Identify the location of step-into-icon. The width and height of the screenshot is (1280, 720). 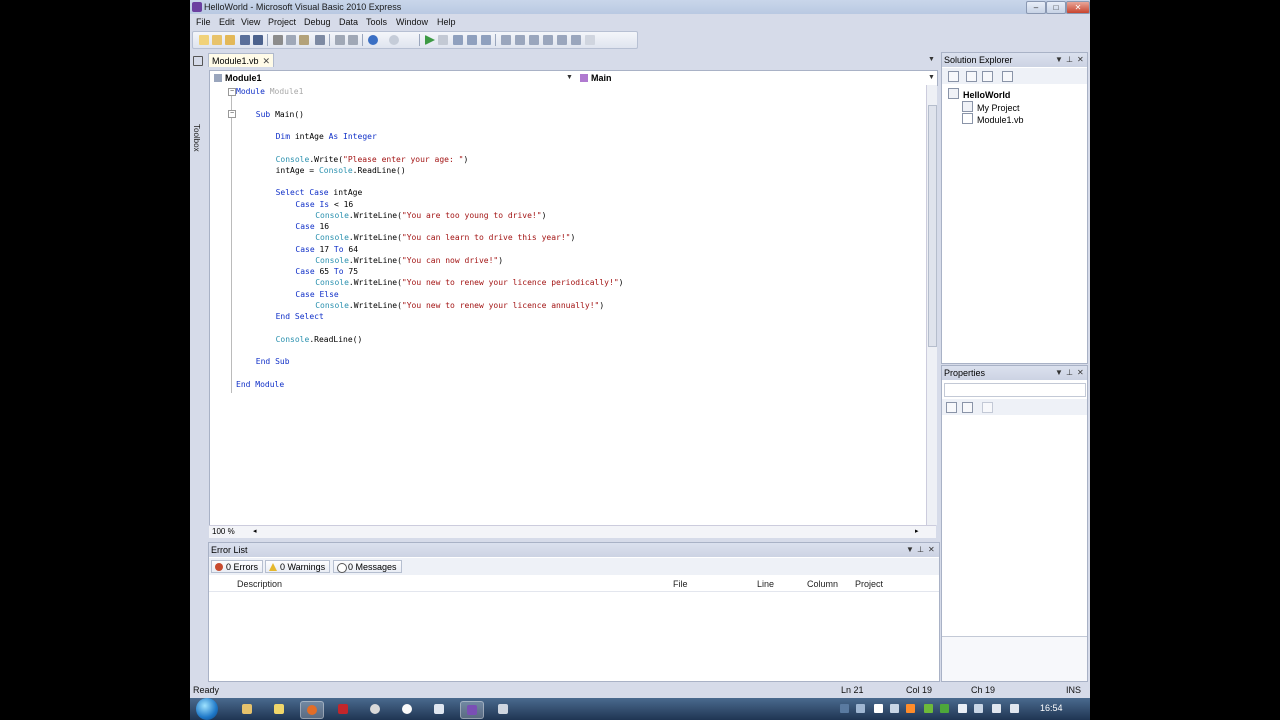
(458, 40).